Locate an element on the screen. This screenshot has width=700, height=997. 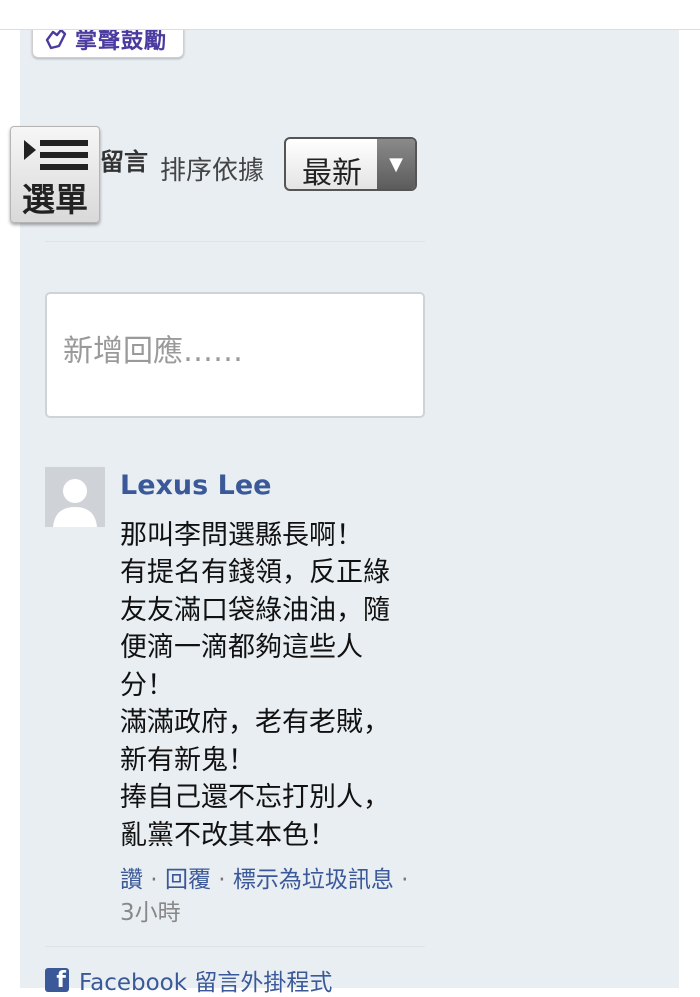
comment-text-line: 捧自己還不忘打別人， is located at coordinates (255, 797).